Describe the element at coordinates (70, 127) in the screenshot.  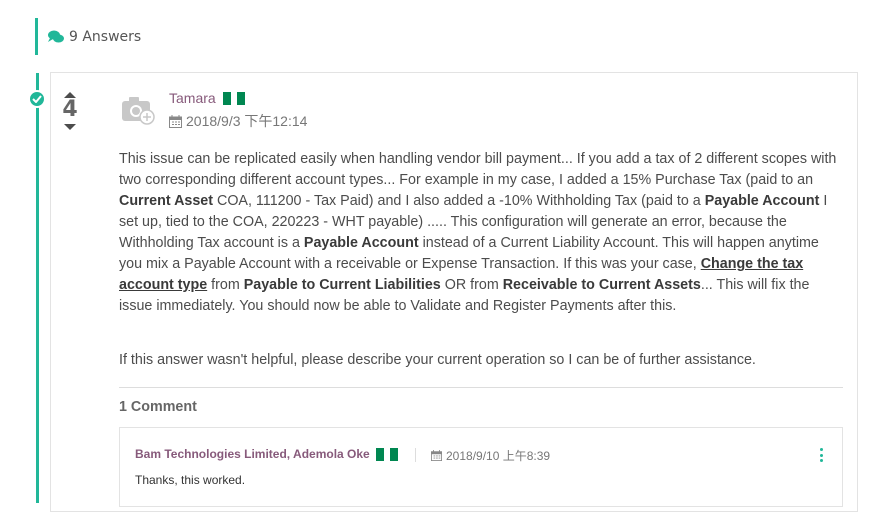
I see `downvote-arrow-icon` at that location.